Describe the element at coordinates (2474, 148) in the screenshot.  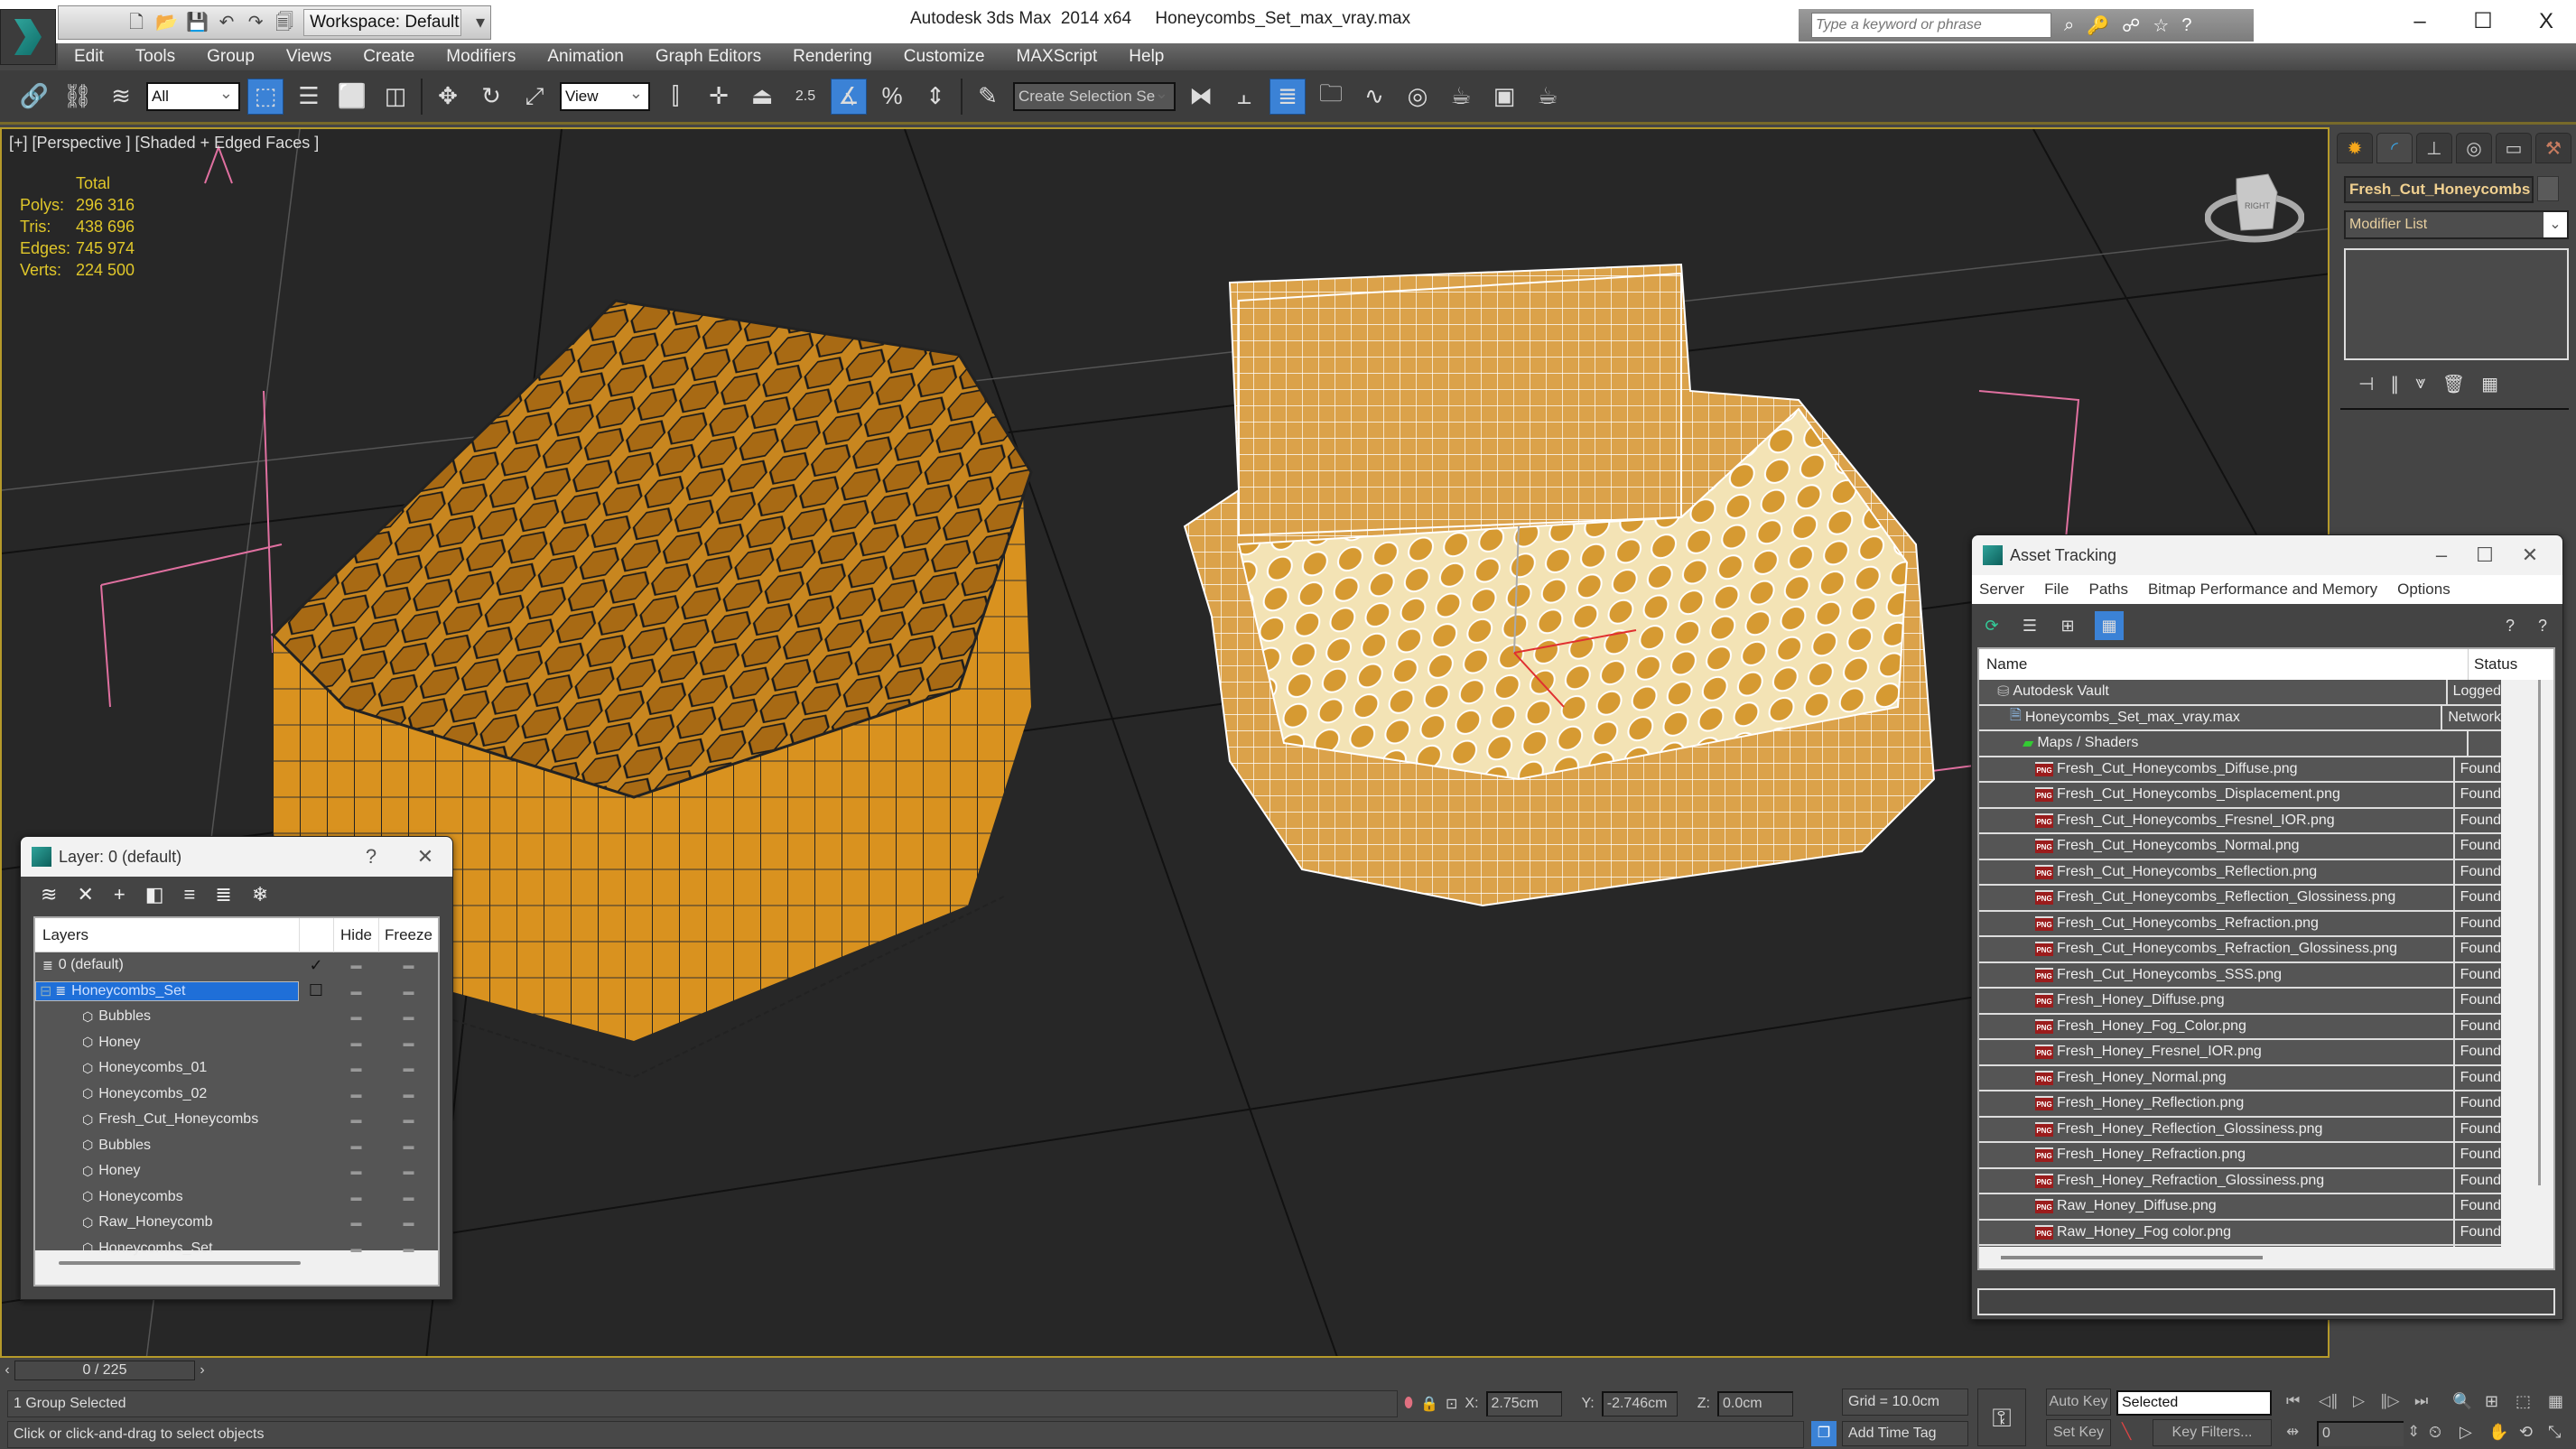
I see `motion-tab: ◎` at that location.